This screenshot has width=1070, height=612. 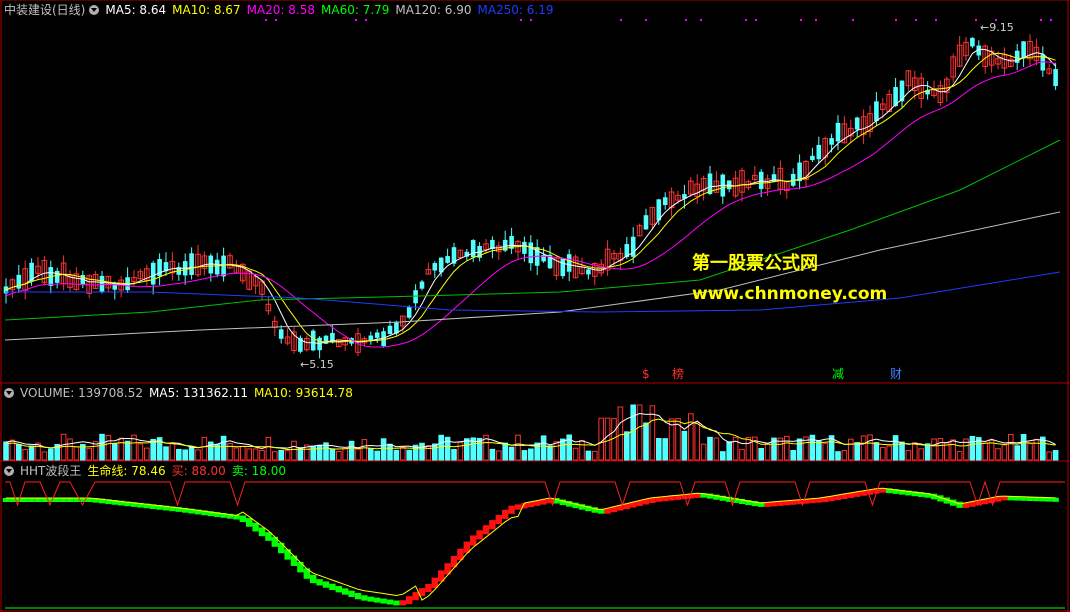 I want to click on indicator-panel-header: HHT波段王 生命线: 78.46 买: 88.00 卖: 18.00, so click(x=148, y=471).